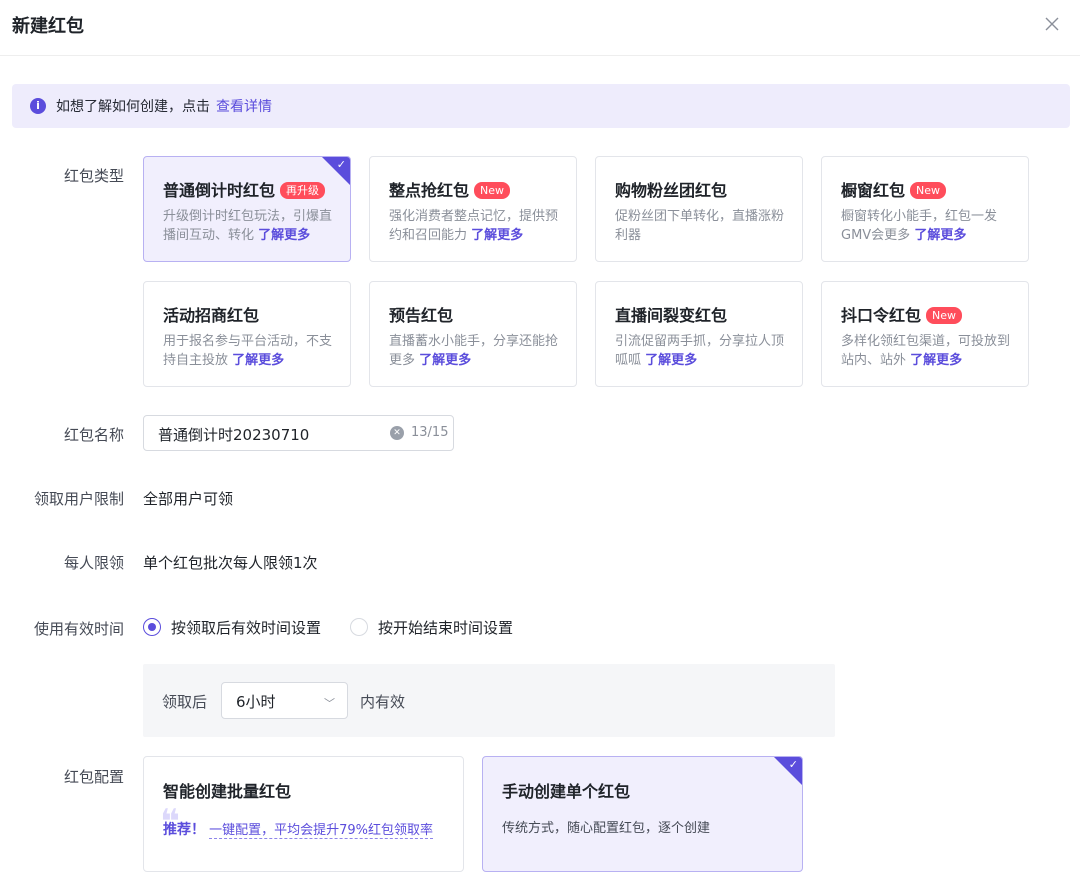 This screenshot has height=884, width=1080. Describe the element at coordinates (256, 702) in the screenshot. I see `duration-select-value: 6小时` at that location.